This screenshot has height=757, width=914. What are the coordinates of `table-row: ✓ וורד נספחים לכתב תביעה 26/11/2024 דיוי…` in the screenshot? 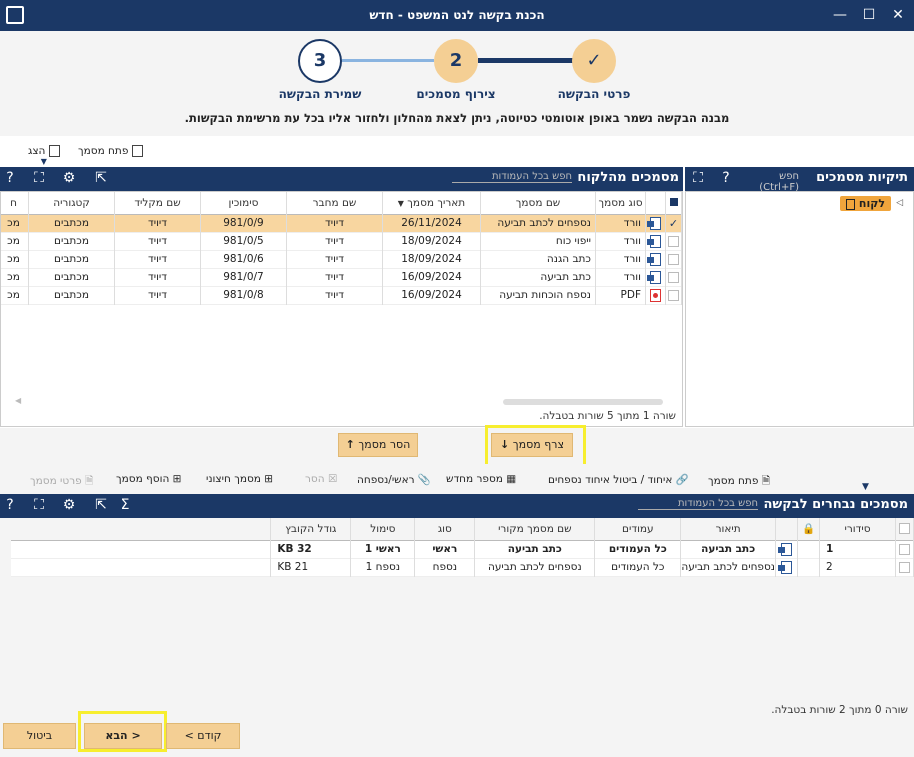 It's located at (341, 223).